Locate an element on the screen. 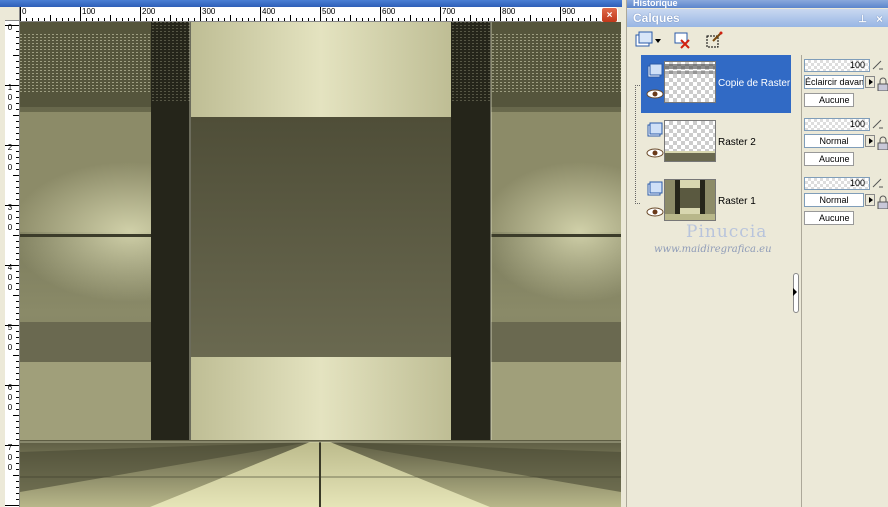  vertical-ruler: 0100200300400500600700 is located at coordinates (12, 264).